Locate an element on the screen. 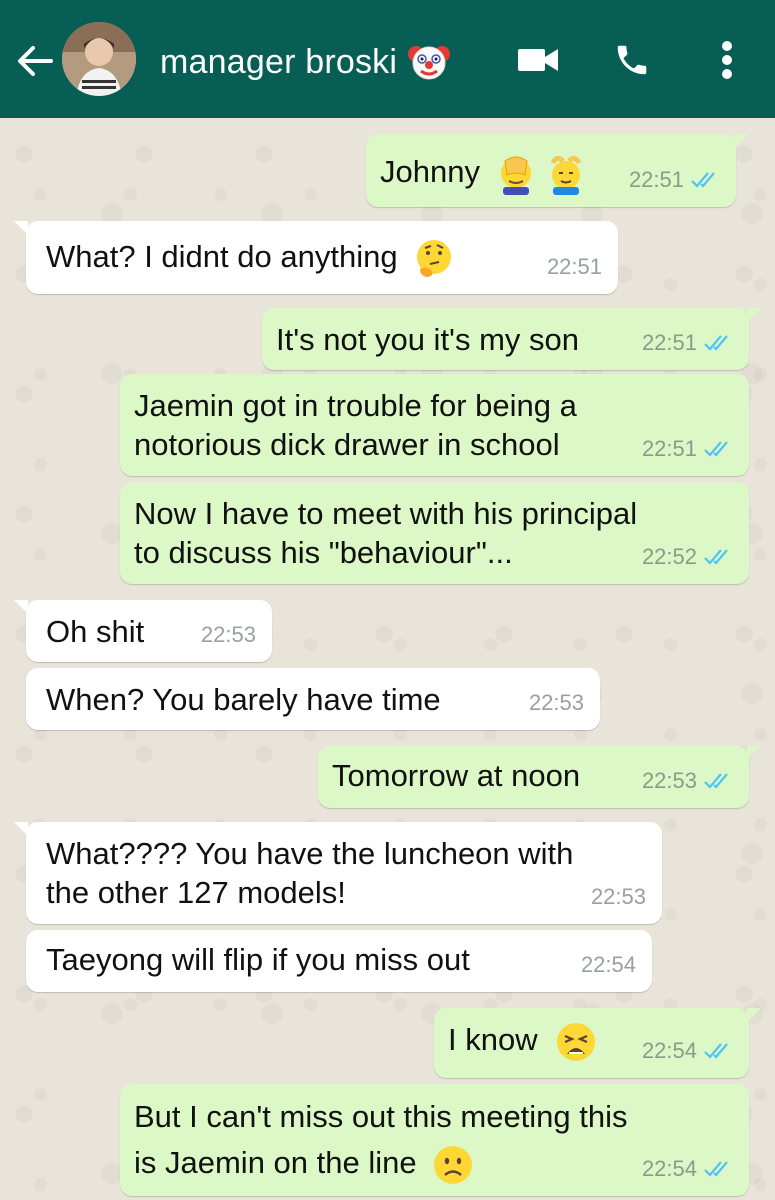  message-line: Johnny is located at coordinates (430, 171).